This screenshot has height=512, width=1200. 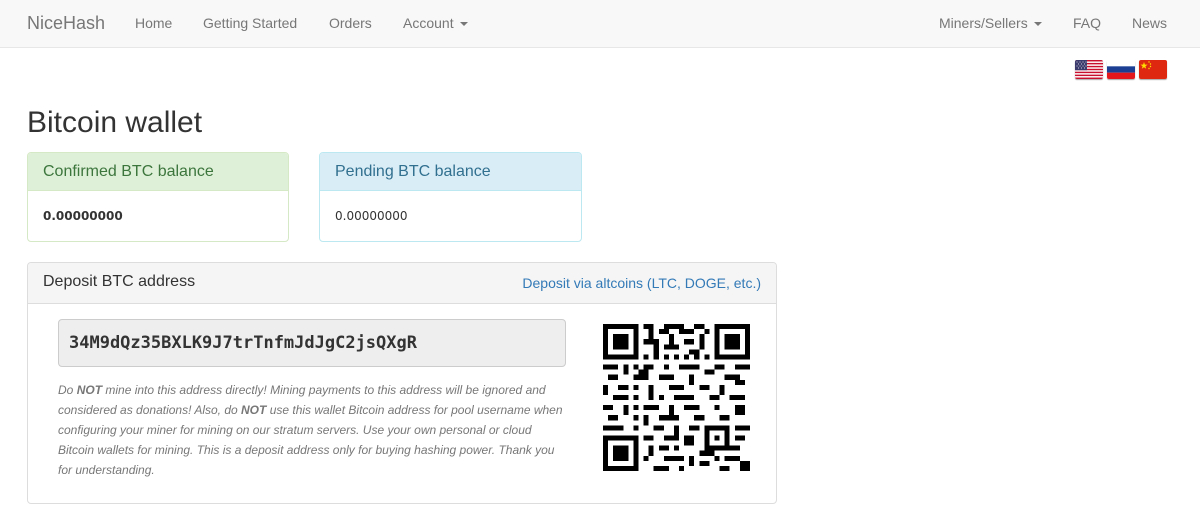 I want to click on note-text-1: Do, so click(x=67, y=390).